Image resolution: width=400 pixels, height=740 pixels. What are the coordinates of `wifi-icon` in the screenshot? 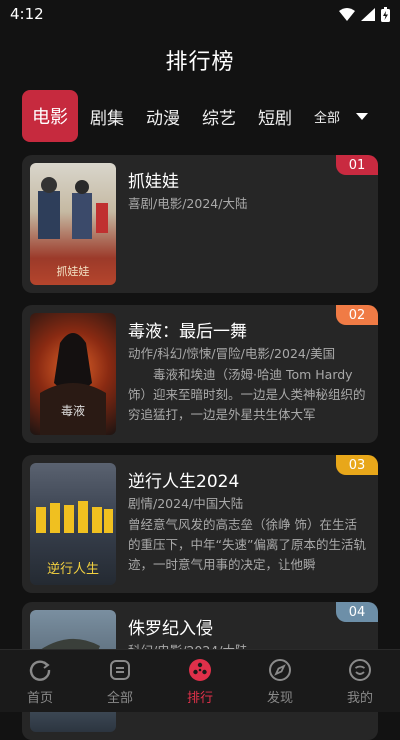 It's located at (347, 14).